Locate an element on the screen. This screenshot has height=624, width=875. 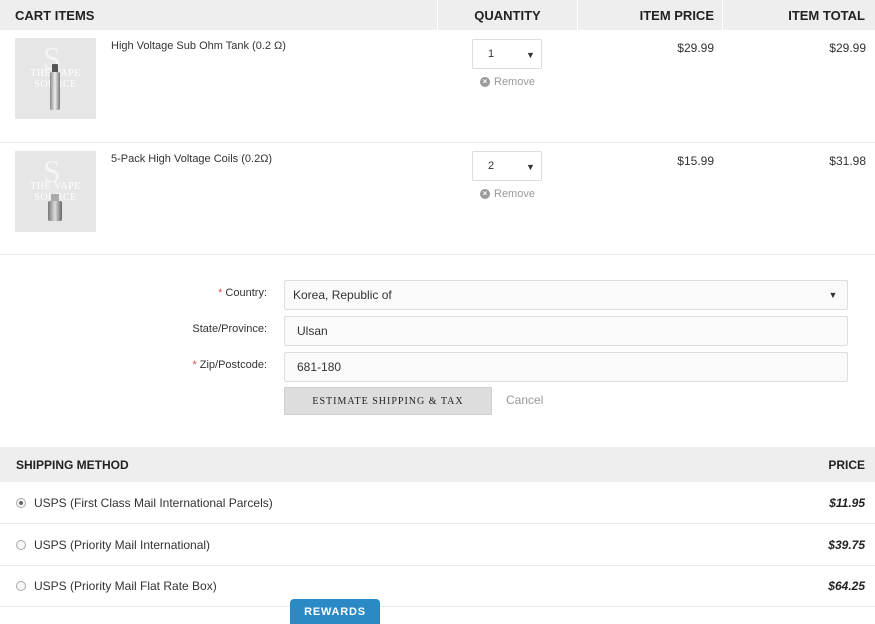
quantity-value: 1 is located at coordinates (491, 54).